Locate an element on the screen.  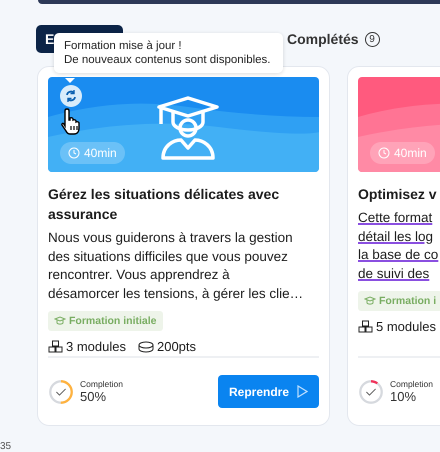
points-count: 200pts is located at coordinates (167, 346).